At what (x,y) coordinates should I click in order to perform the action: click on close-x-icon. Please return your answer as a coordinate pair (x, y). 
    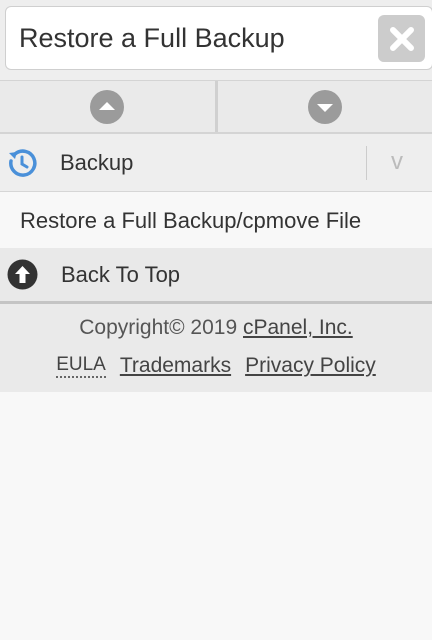
    Looking at the image, I should click on (401, 38).